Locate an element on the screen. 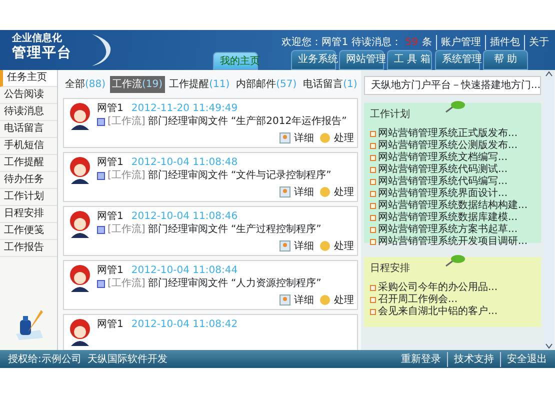 The height and width of the screenshot is (400, 555). footer-link: 重新登录 is located at coordinates (421, 359).